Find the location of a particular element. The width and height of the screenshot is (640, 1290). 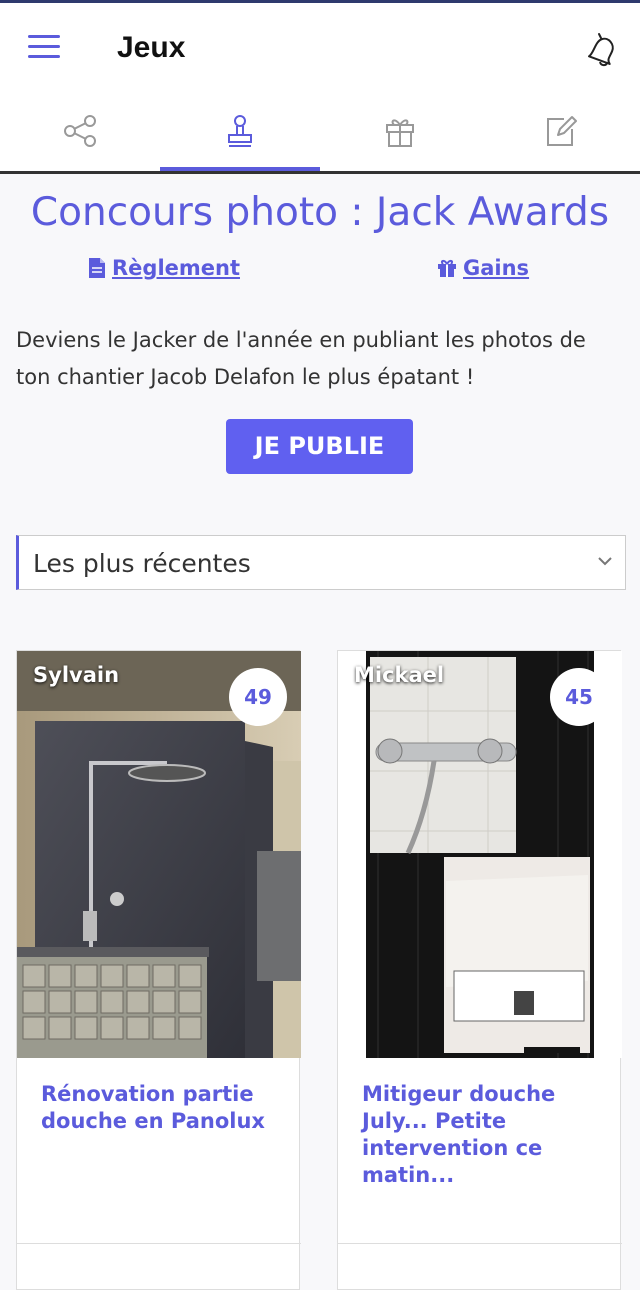

document-icon is located at coordinates (97, 268).